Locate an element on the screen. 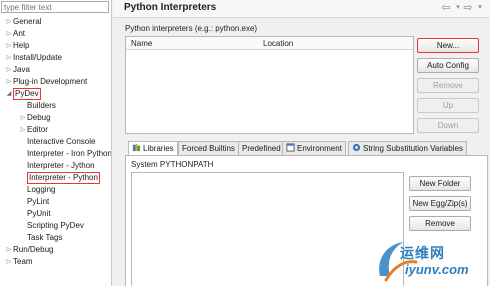 This screenshot has height=286, width=490. tab-label: Environment is located at coordinates (319, 148).